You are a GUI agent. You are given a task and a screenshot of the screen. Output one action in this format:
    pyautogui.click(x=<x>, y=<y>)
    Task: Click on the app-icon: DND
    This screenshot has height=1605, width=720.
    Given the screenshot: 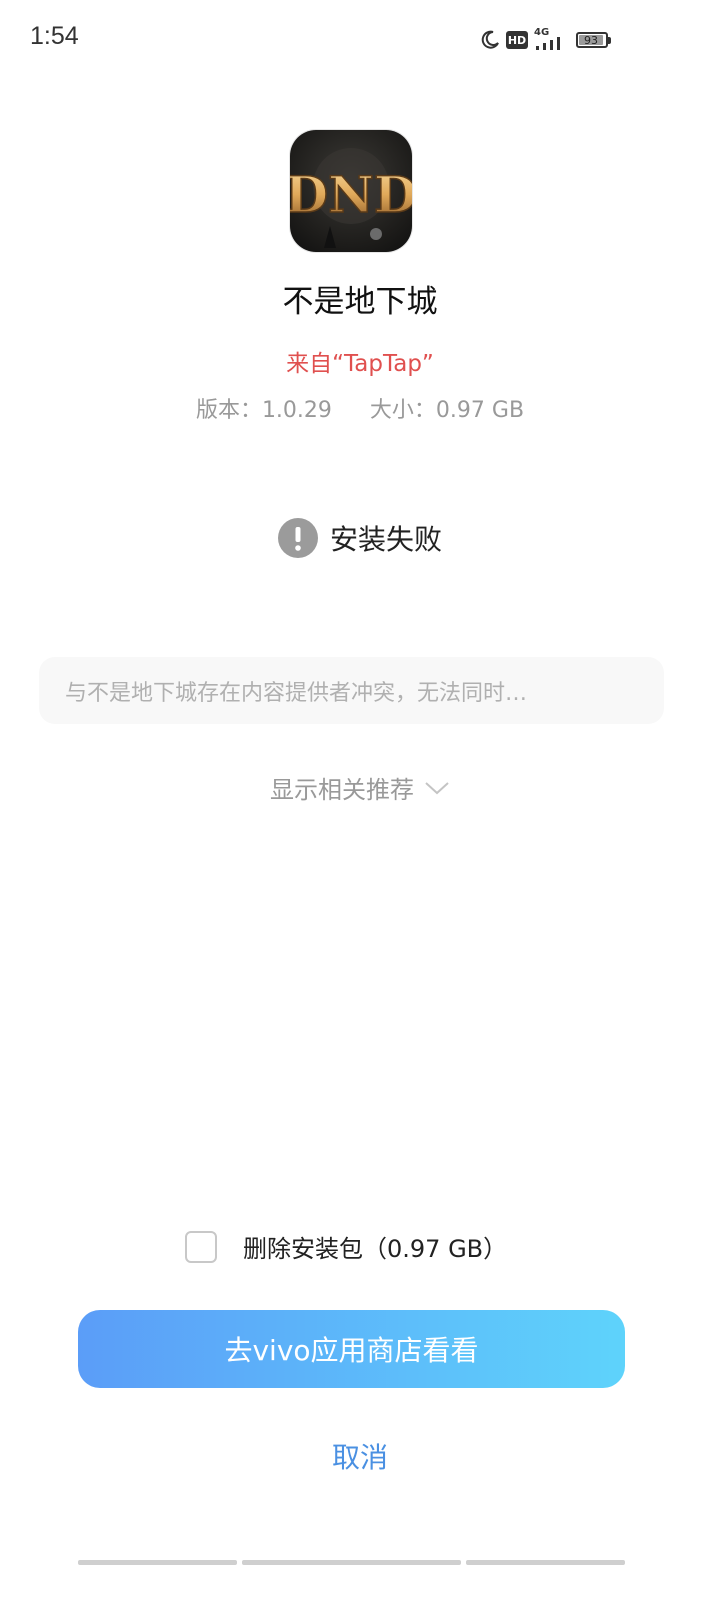 What is the action you would take?
    pyautogui.click(x=351, y=191)
    